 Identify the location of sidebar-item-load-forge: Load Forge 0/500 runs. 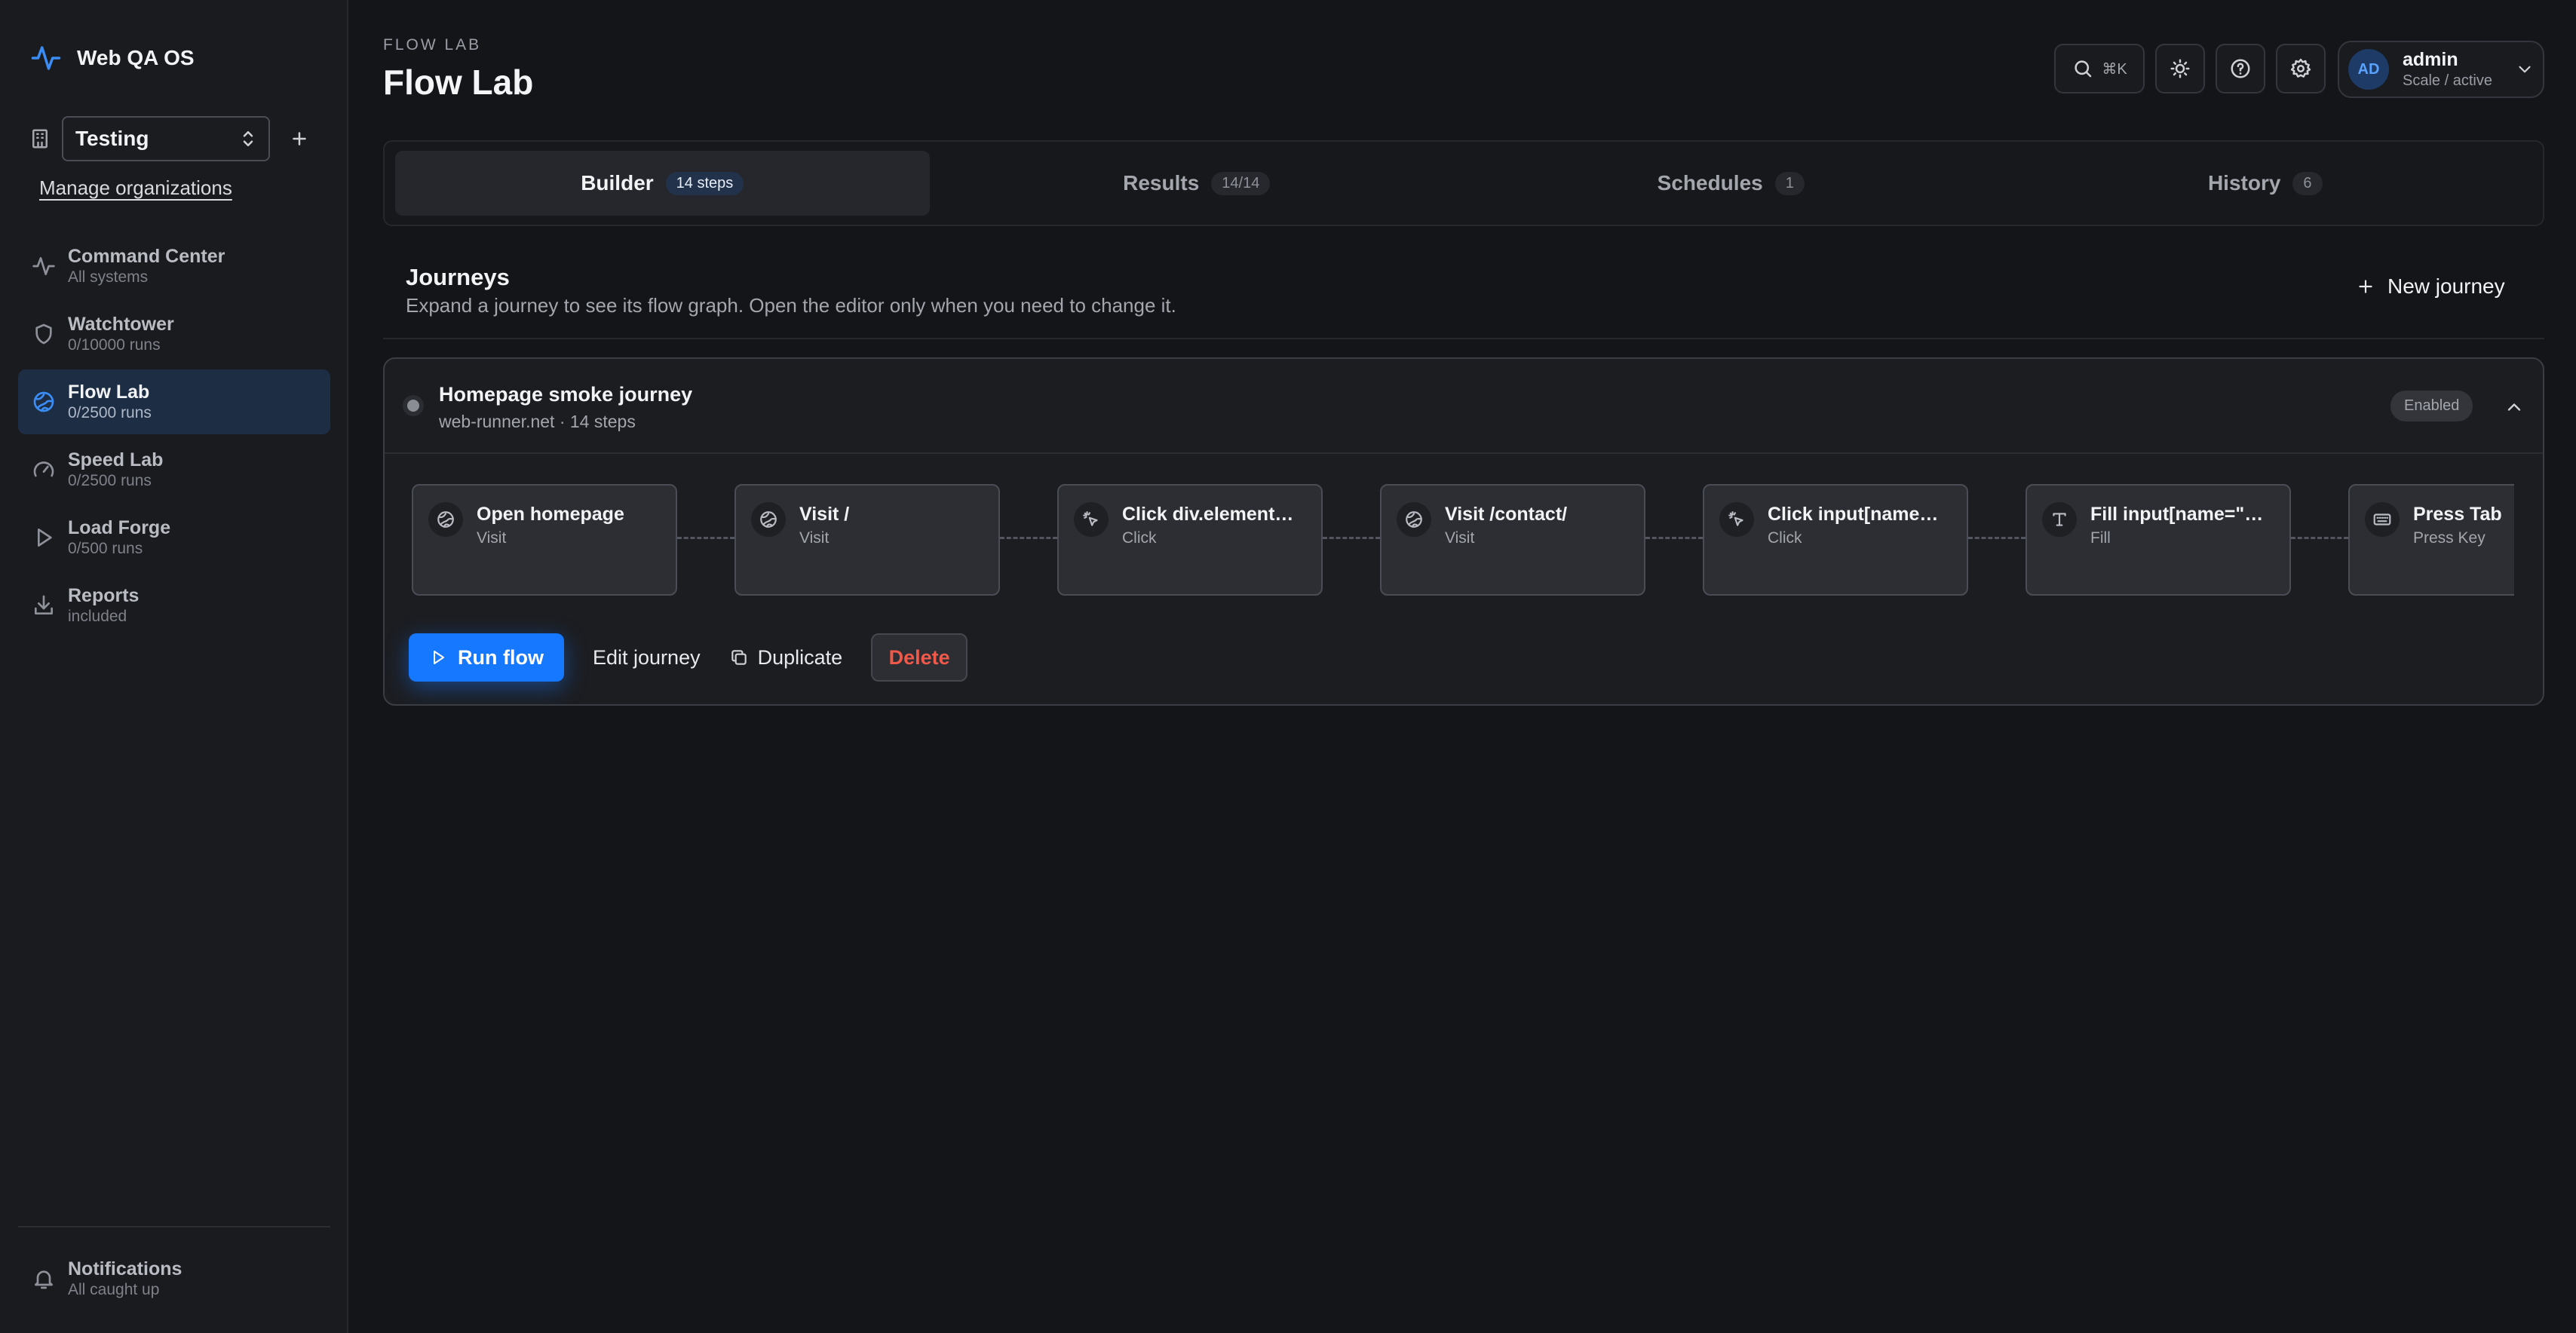
(174, 537).